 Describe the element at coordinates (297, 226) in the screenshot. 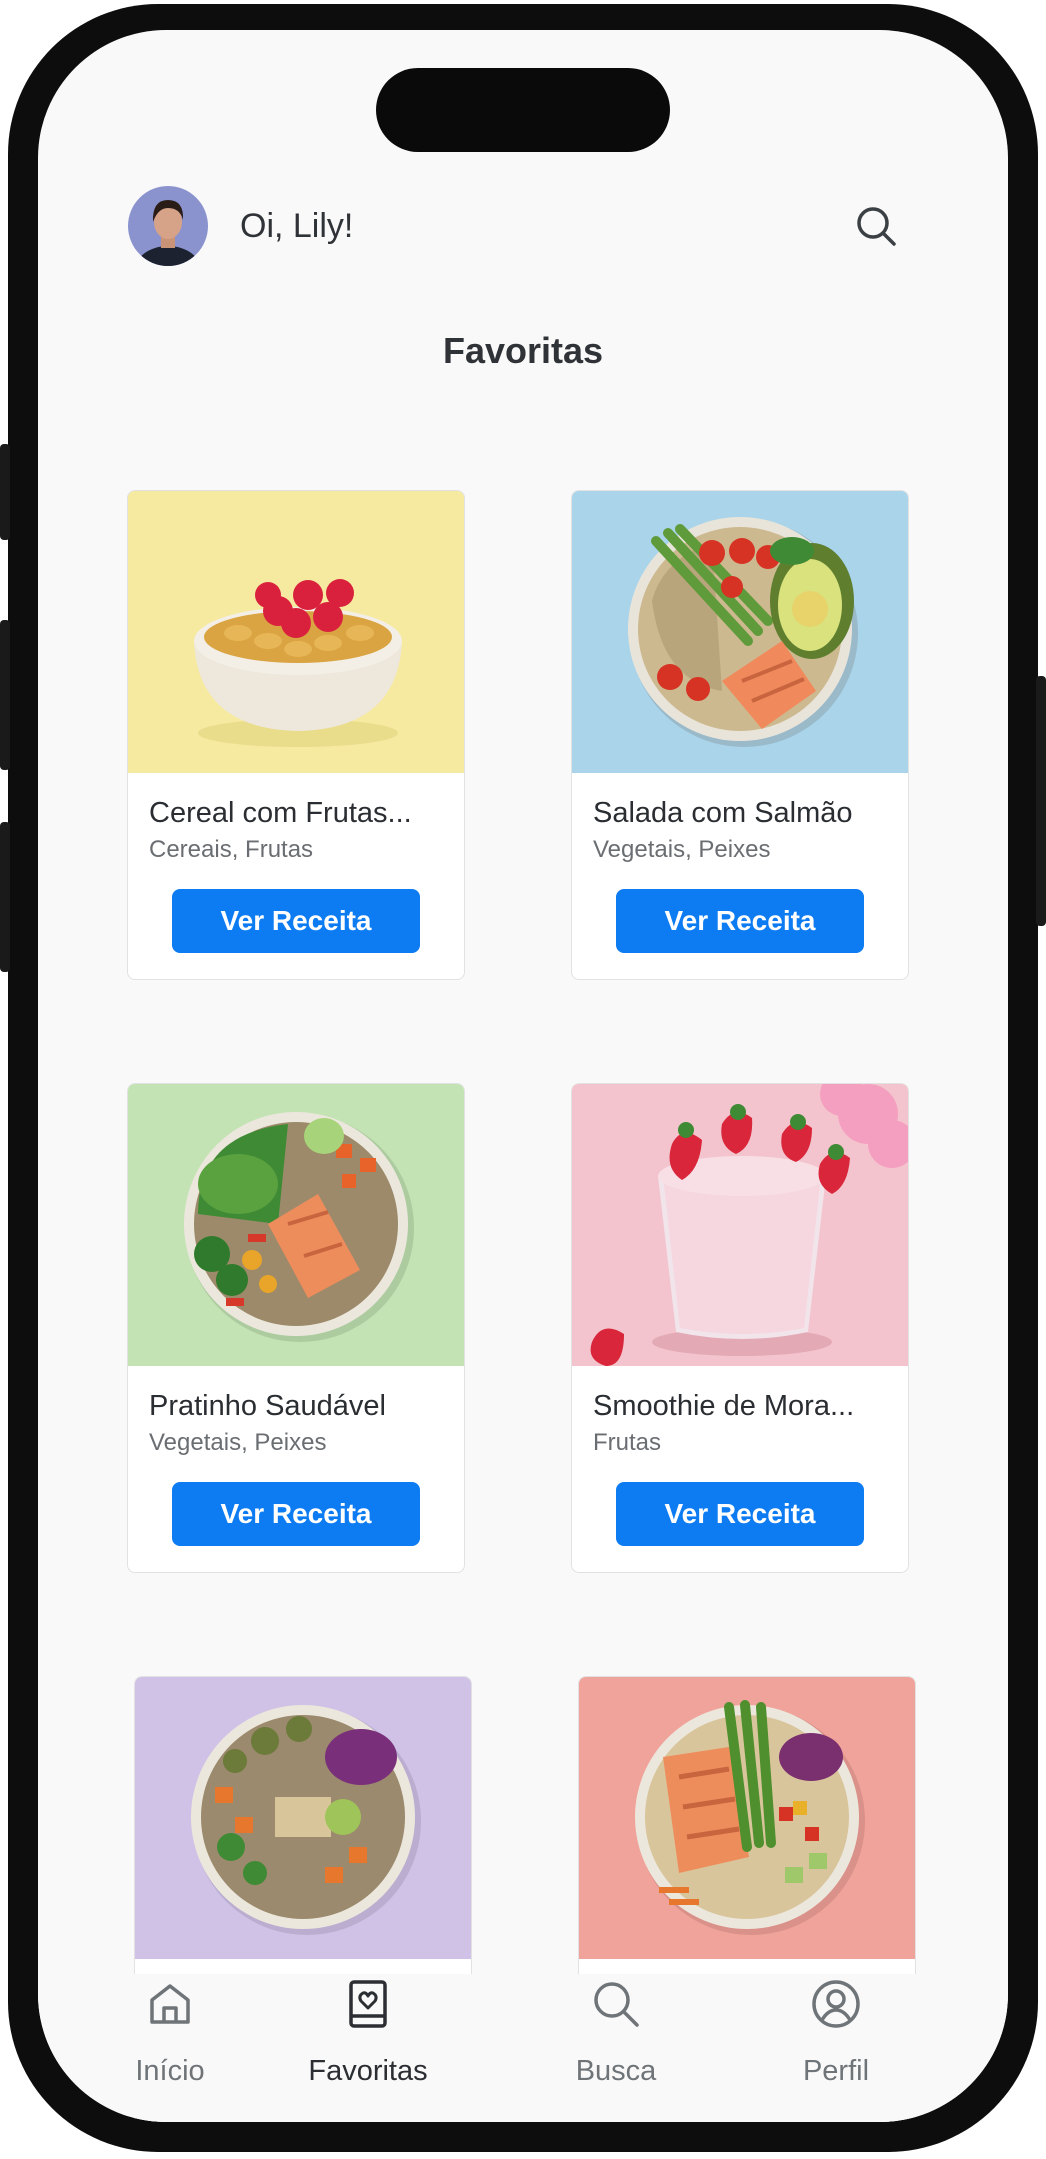

I see `greeting-text: Oi, Lily!` at that location.